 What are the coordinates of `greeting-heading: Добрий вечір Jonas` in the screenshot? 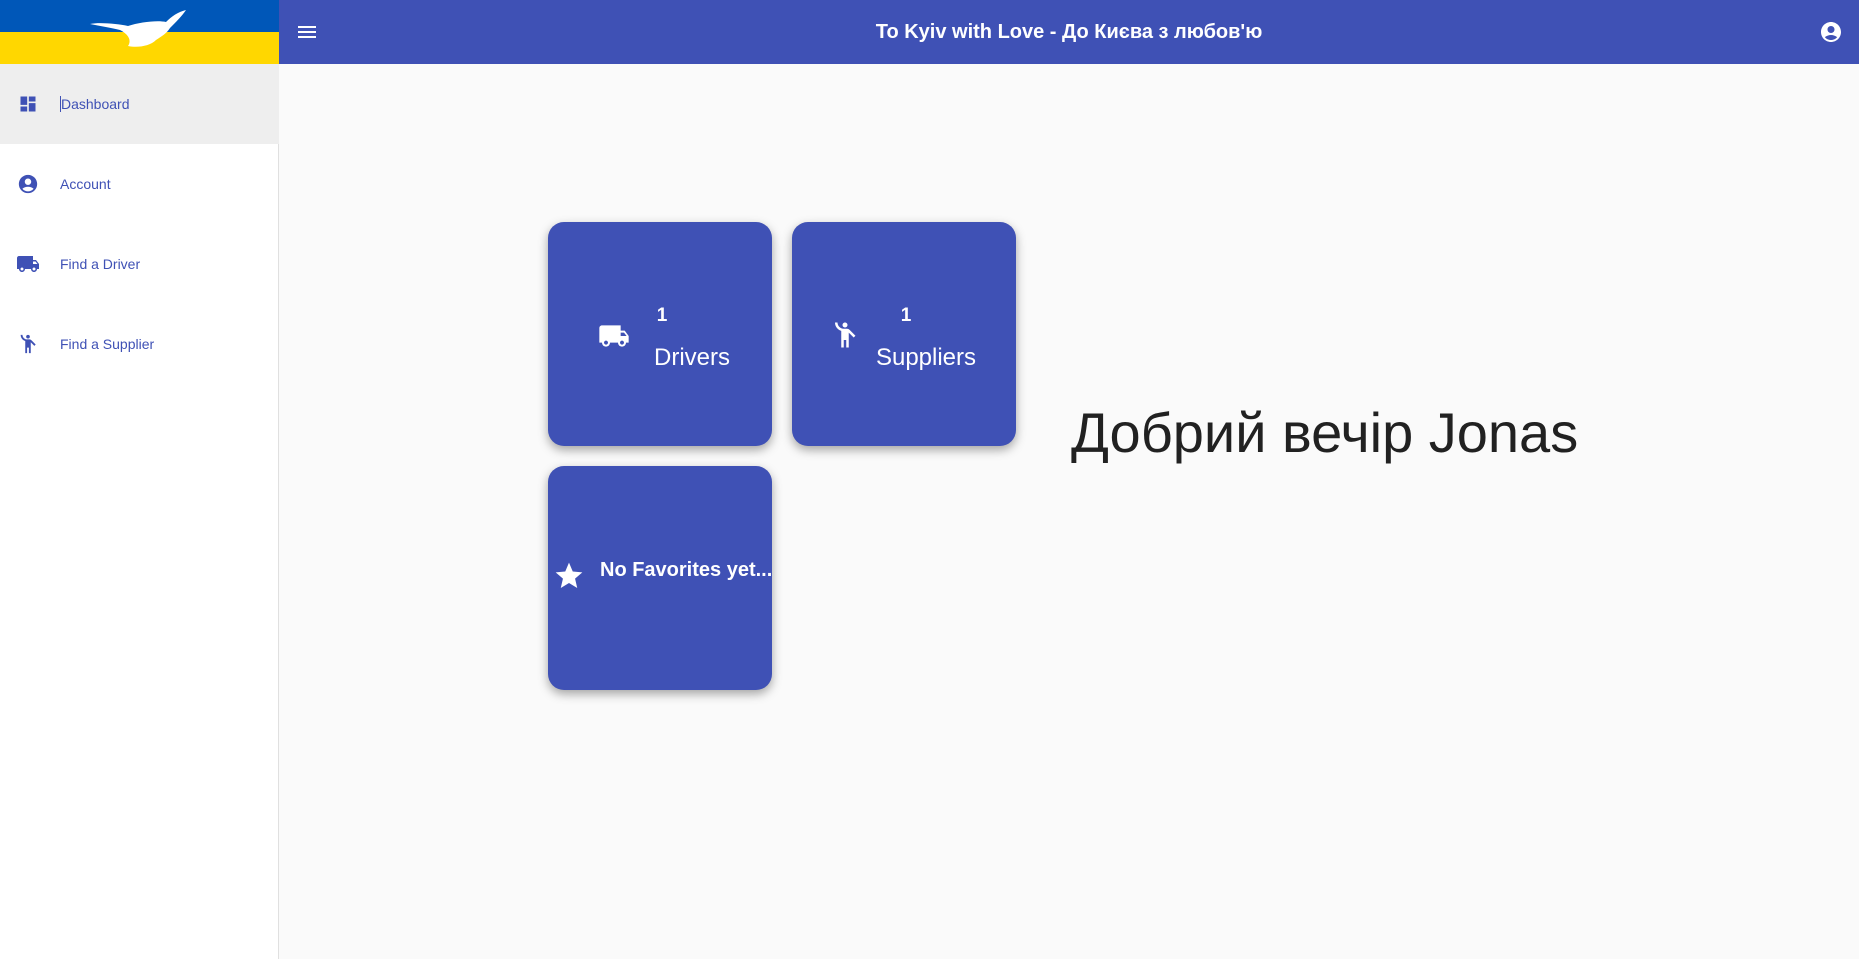 It's located at (1325, 432).